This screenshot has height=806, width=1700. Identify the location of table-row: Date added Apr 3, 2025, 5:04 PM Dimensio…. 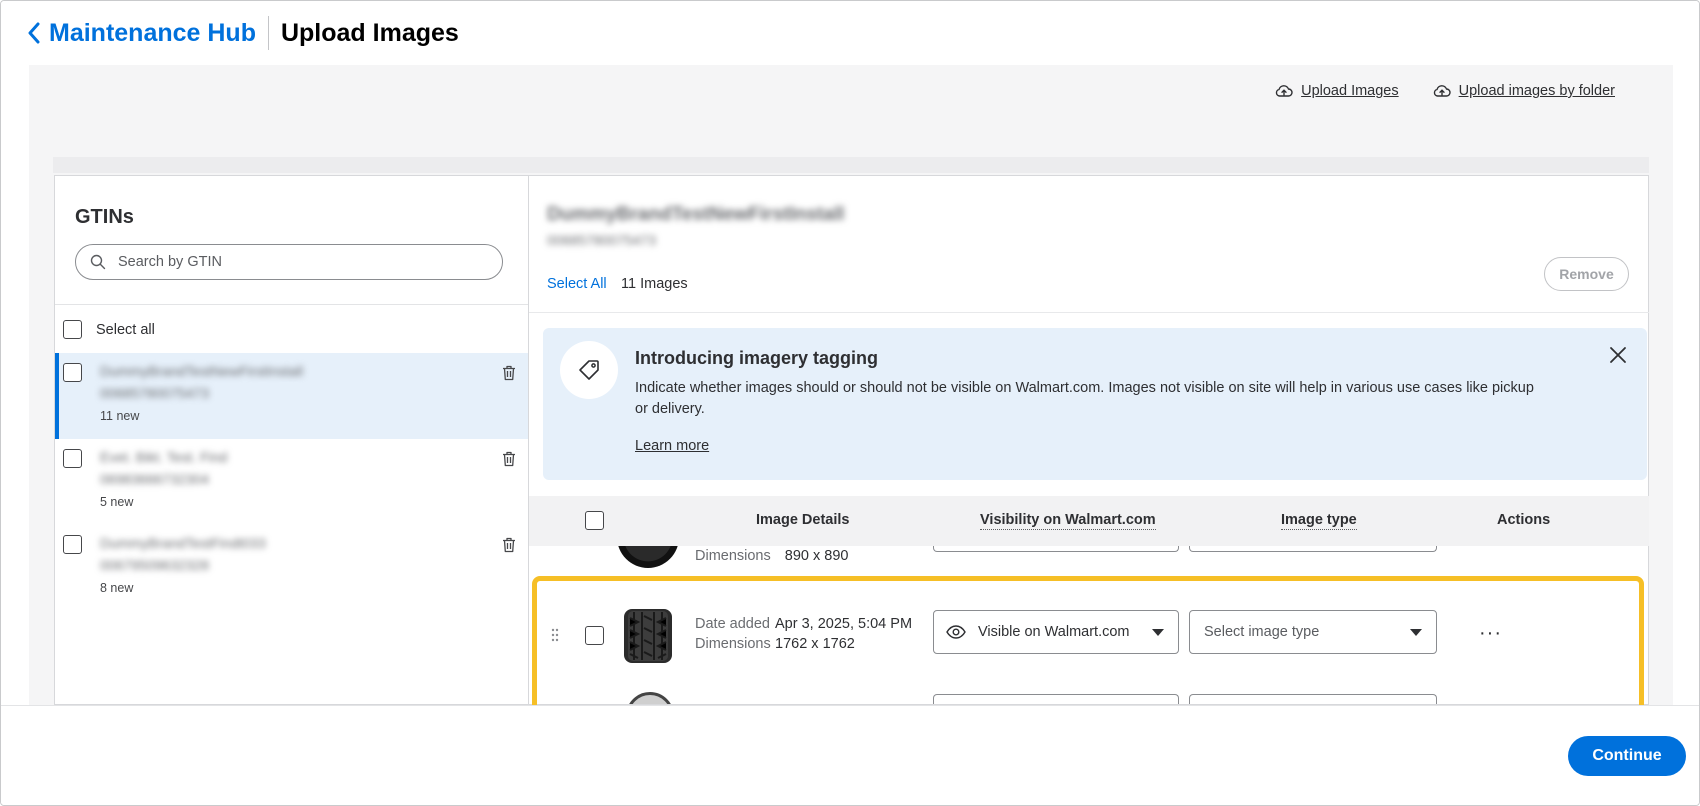
(1089, 636).